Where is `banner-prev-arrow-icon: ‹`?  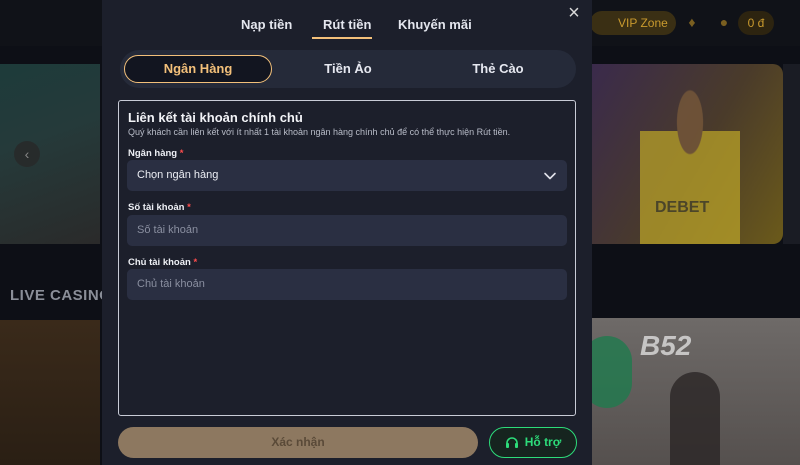
banner-prev-arrow-icon: ‹ is located at coordinates (27, 154).